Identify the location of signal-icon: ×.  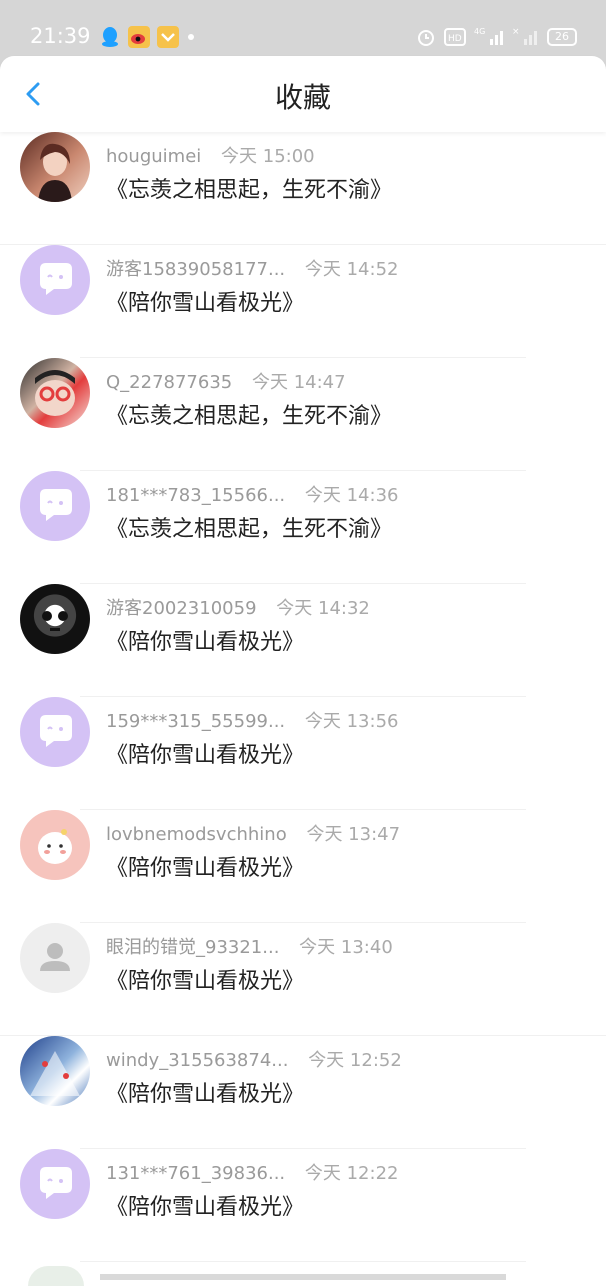
(524, 36).